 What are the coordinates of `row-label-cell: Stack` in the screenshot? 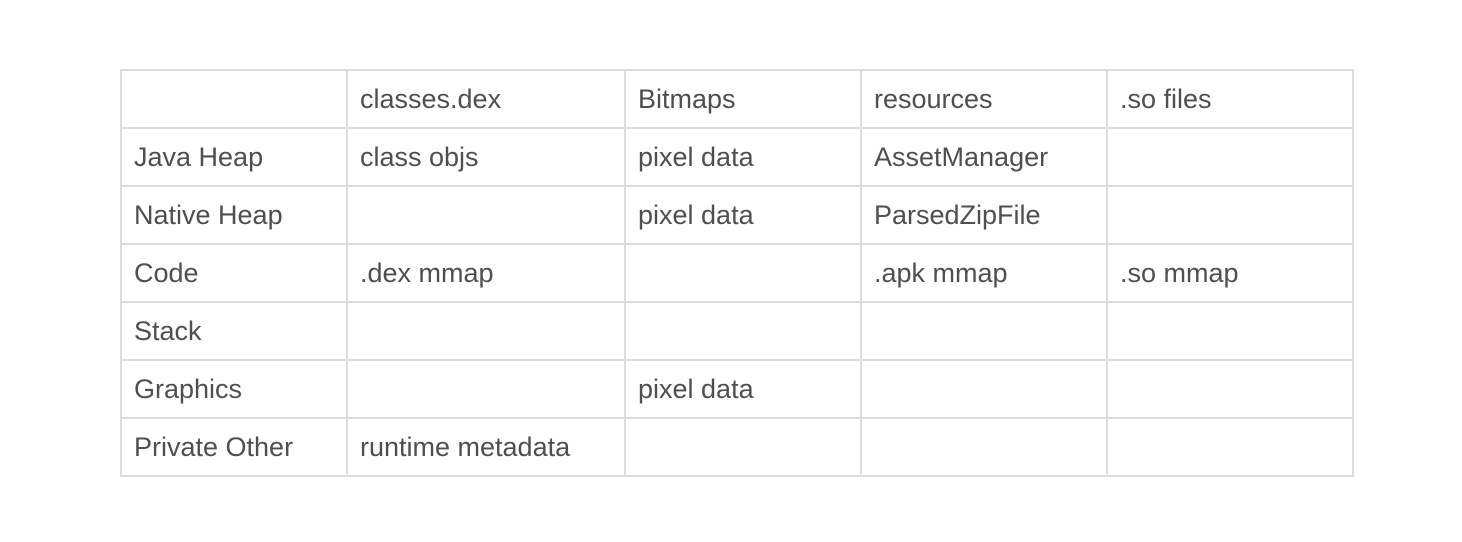 It's located at (234, 331).